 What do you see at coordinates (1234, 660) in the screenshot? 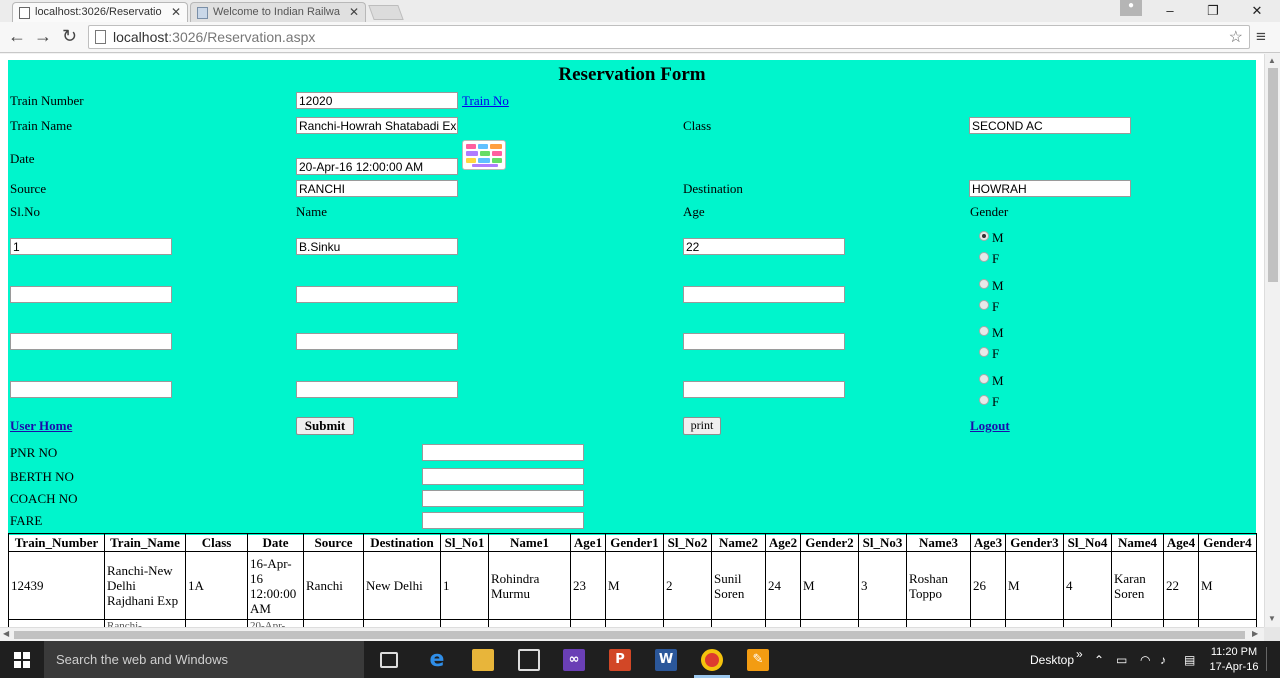
I see `taskbar-clock: 11:20 PM 17-Apr-16` at bounding box center [1234, 660].